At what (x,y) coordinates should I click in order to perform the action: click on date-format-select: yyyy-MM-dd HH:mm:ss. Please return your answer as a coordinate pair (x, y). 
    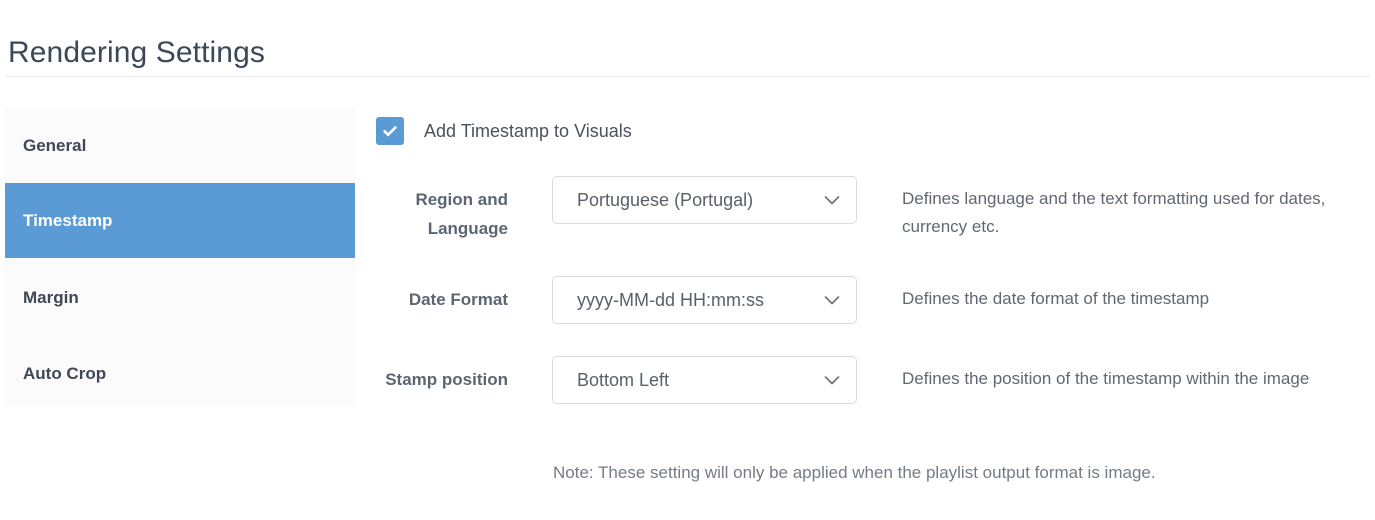
    Looking at the image, I should click on (704, 300).